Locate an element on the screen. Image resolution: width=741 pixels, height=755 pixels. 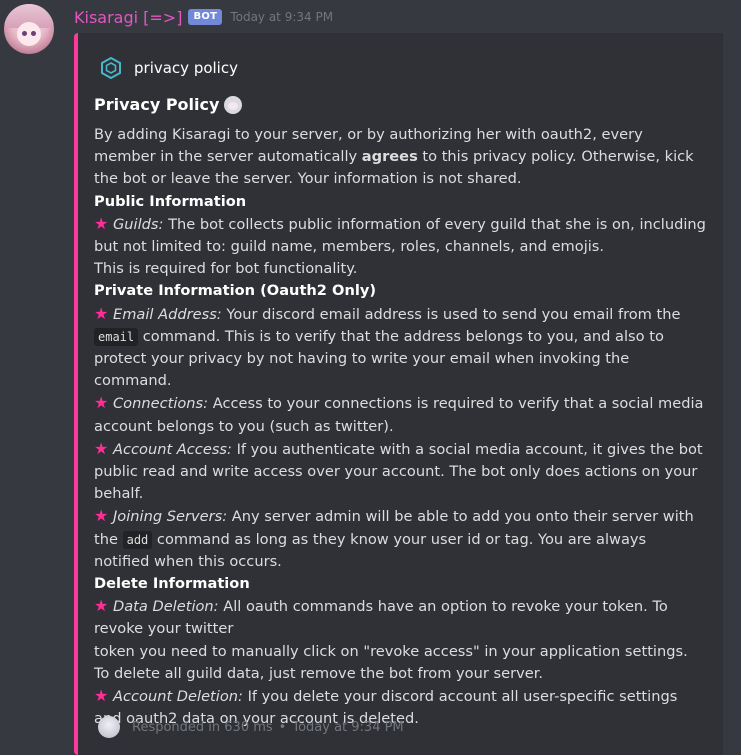
delete-info-heading: Delete Information is located at coordinates (172, 584).